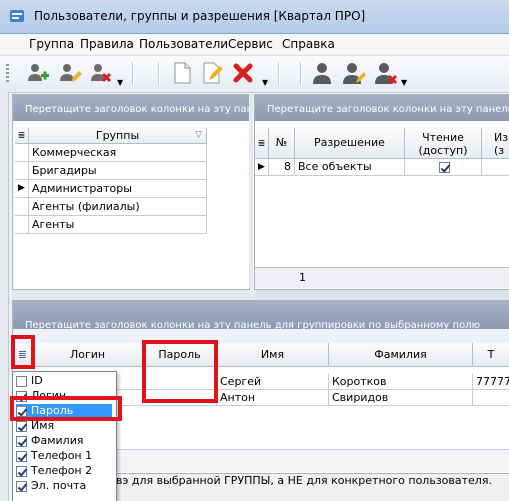 The height and width of the screenshot is (501, 509). What do you see at coordinates (312, 496) in the screenshot?
I see `hidden-hint-text` at bounding box center [312, 496].